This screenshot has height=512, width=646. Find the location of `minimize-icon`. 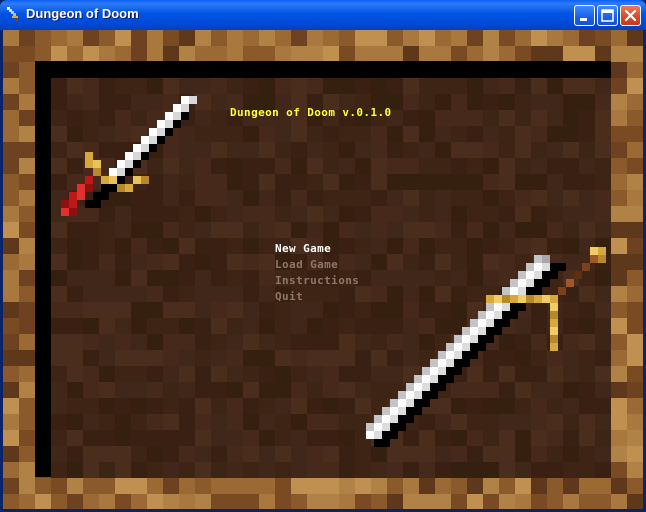

minimize-icon is located at coordinates (583, 19).